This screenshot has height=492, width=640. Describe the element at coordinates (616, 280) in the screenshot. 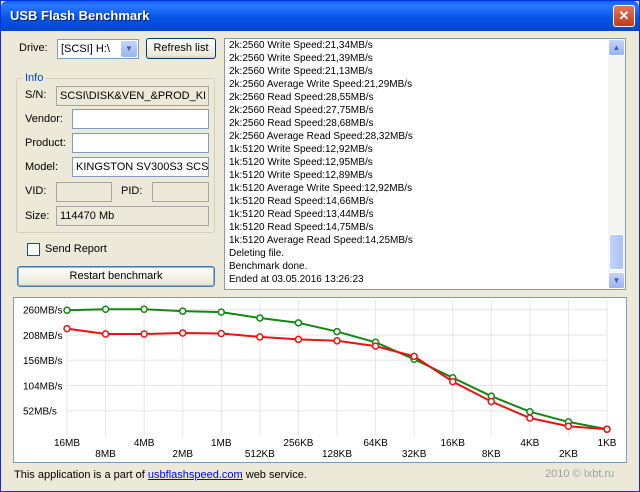

I see `scroll-down-icon: ▼` at that location.